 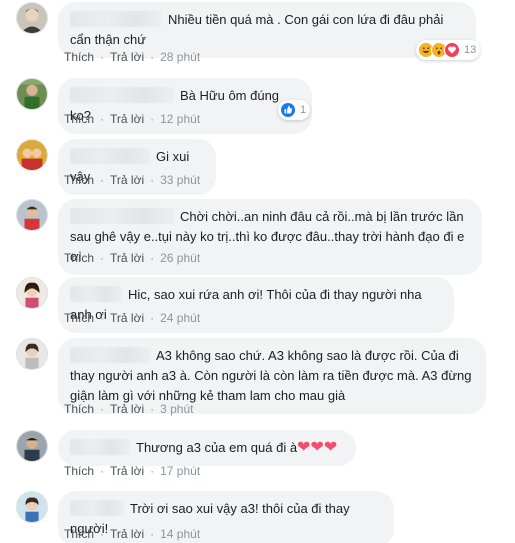 I want to click on timestamp: 14 phút, so click(x=180, y=534).